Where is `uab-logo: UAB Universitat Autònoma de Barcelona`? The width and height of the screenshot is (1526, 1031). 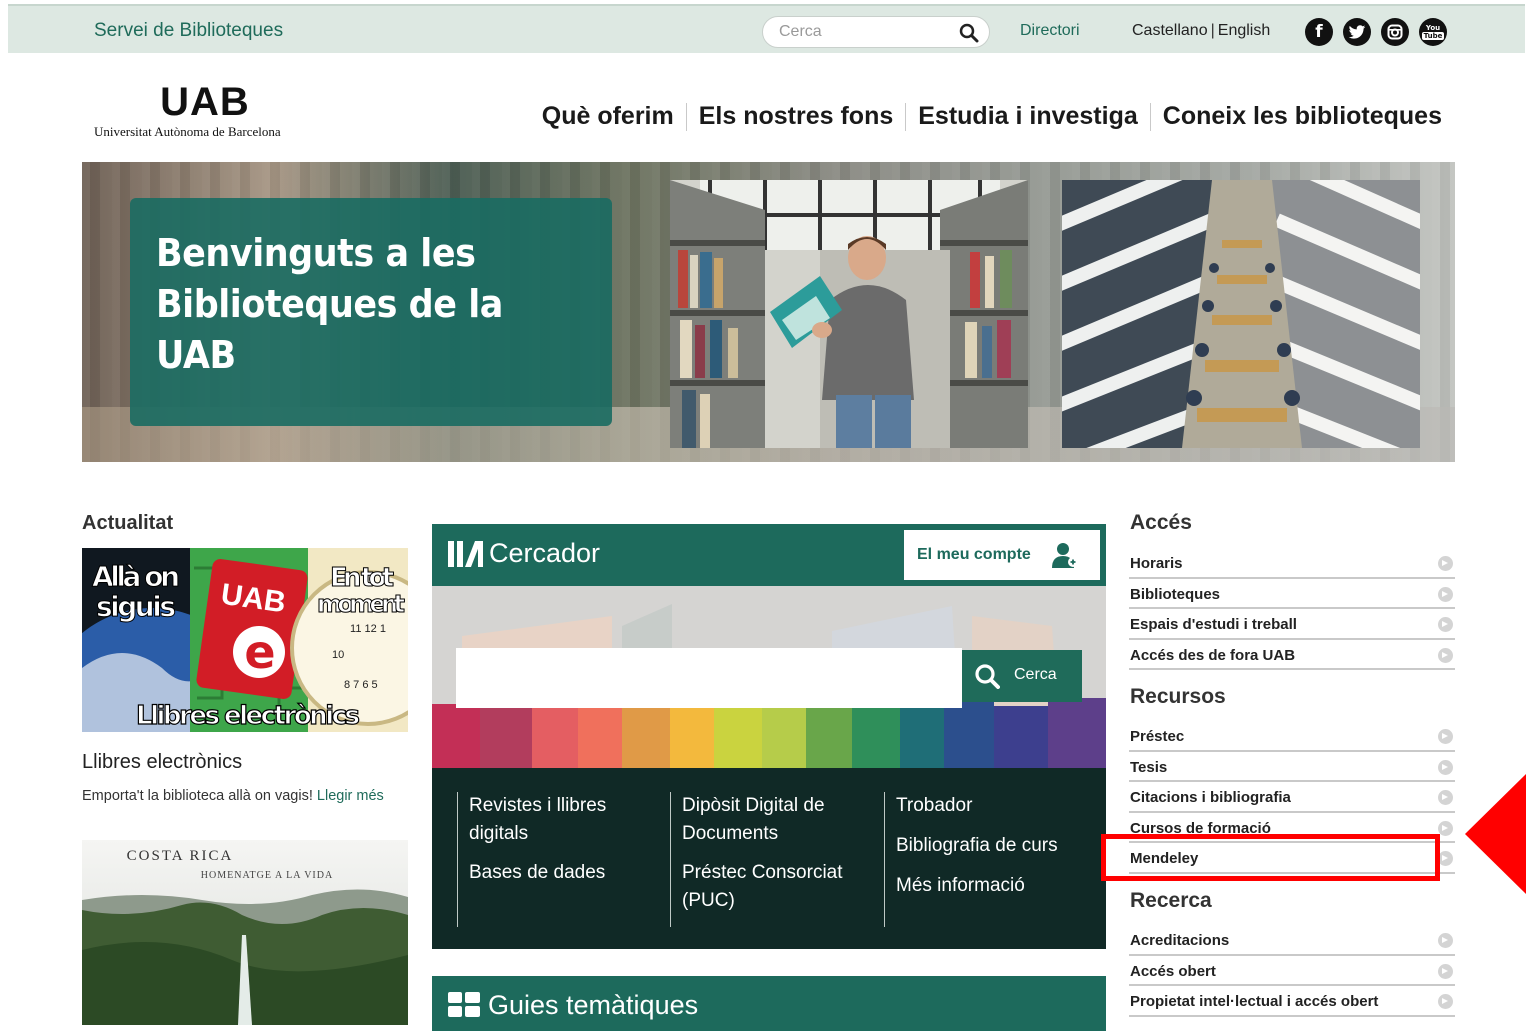 uab-logo: UAB Universitat Autònoma de Barcelona is located at coordinates (209, 110).